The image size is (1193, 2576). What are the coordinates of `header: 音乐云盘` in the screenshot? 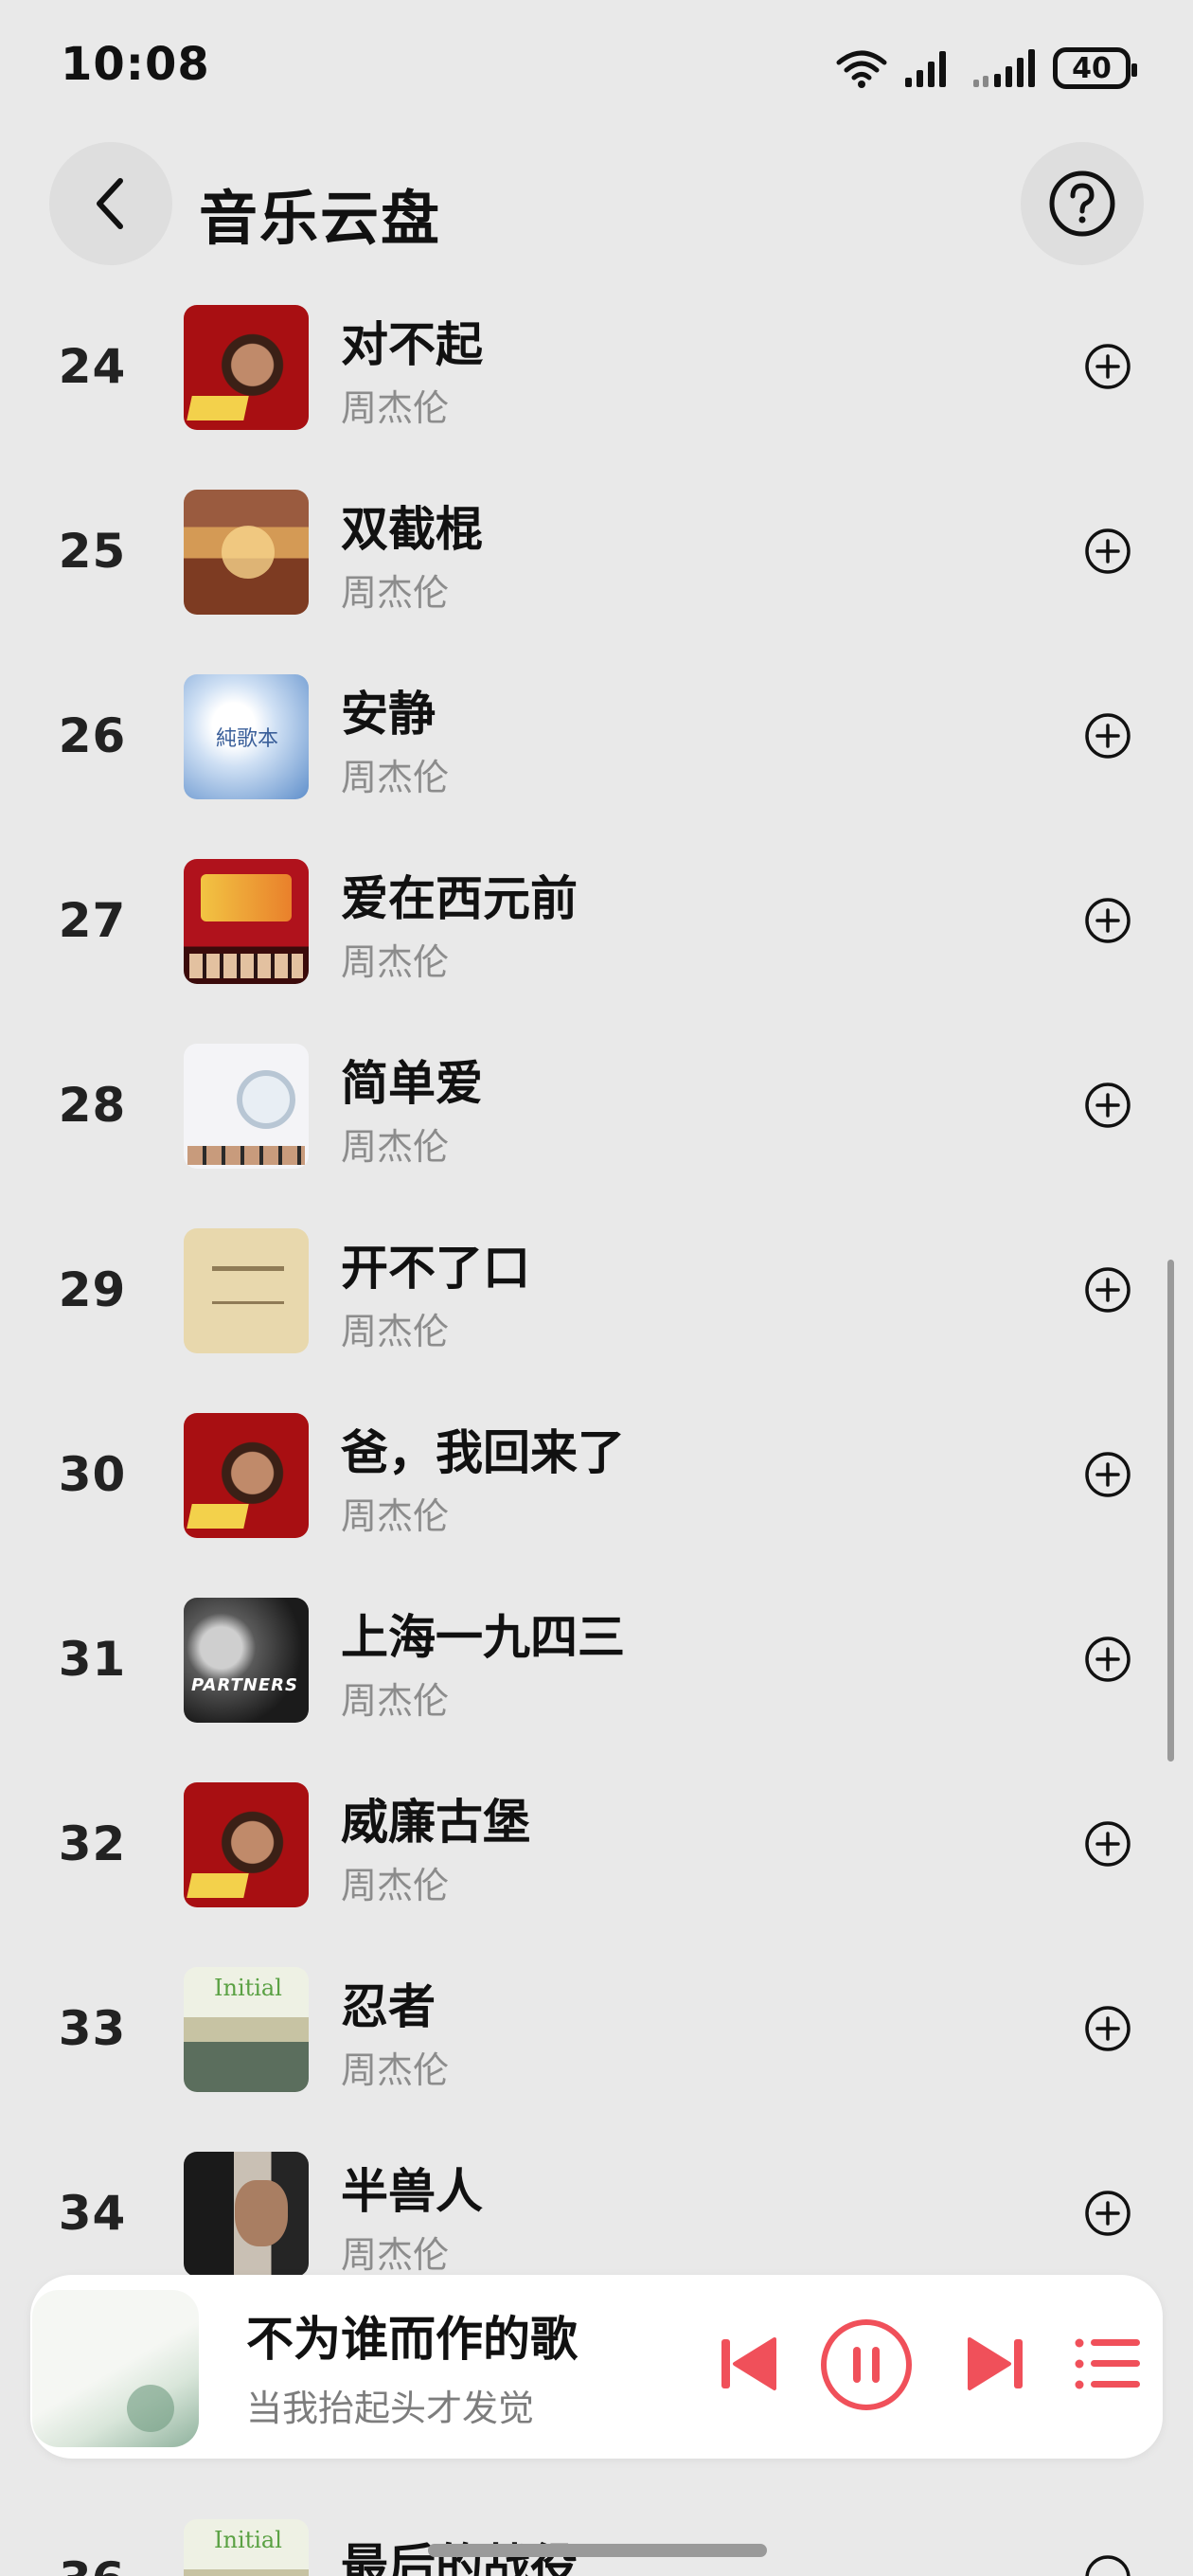 It's located at (596, 203).